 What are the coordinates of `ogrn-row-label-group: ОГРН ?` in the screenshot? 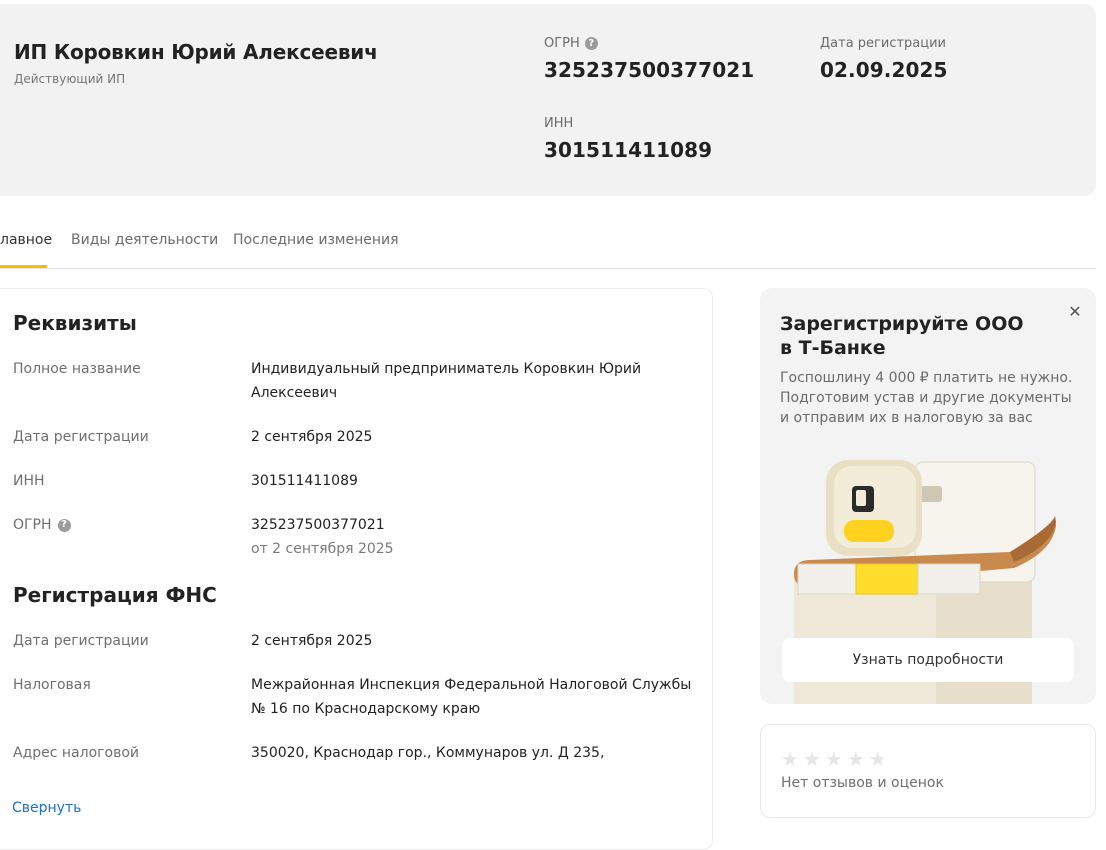 It's located at (42, 525).